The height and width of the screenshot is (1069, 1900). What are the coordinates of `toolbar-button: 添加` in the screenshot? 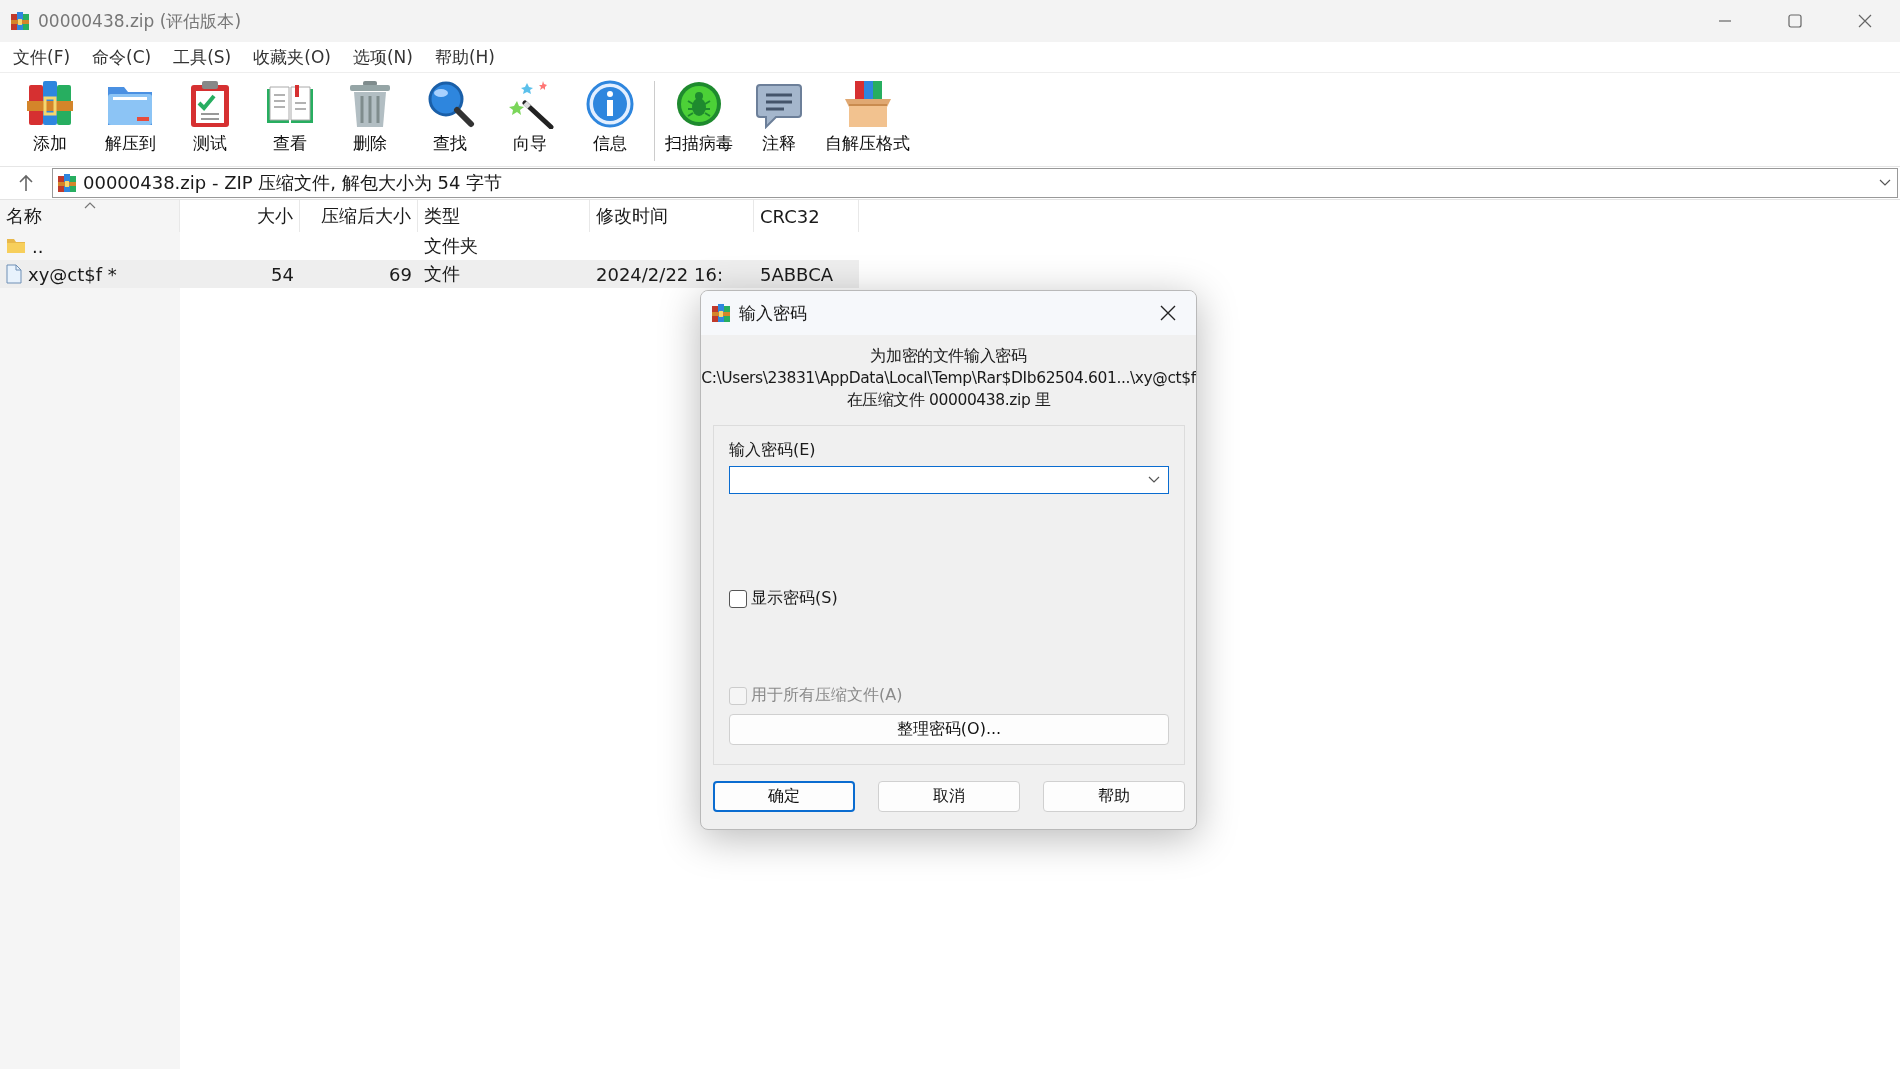 It's located at (50, 114).